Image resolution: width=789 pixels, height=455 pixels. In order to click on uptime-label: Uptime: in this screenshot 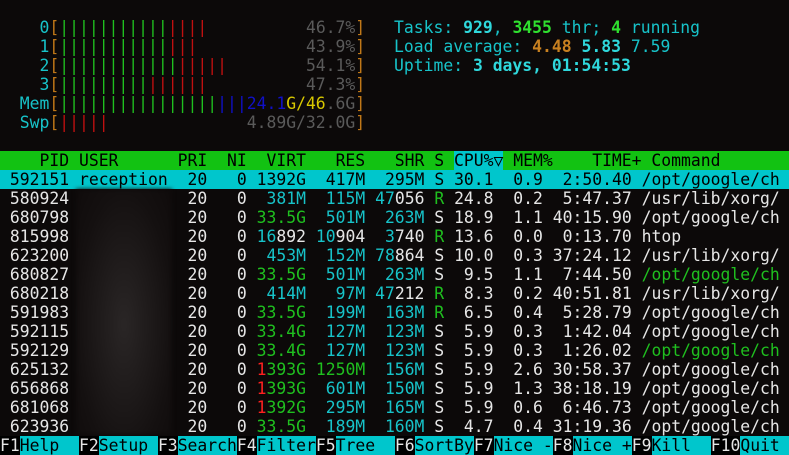, I will do `click(433, 65)`.